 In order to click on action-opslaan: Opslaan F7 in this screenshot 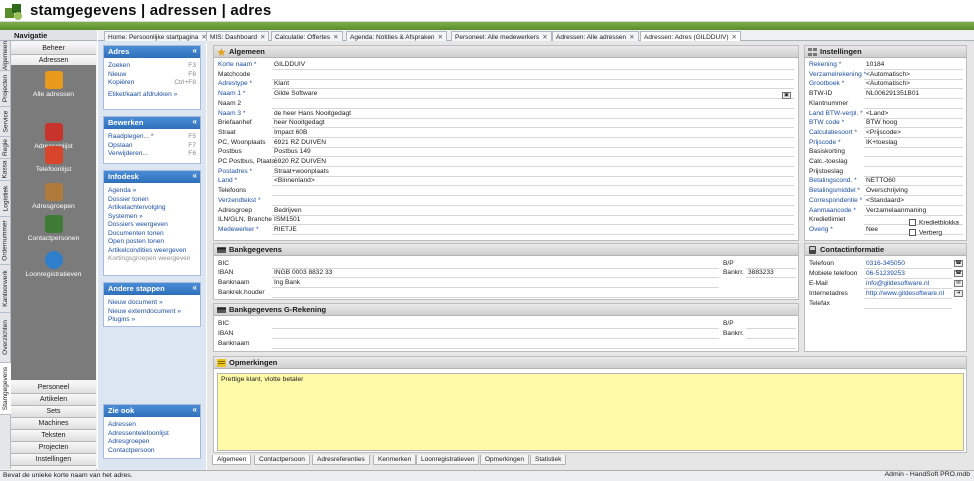, I will do `click(152, 146)`.